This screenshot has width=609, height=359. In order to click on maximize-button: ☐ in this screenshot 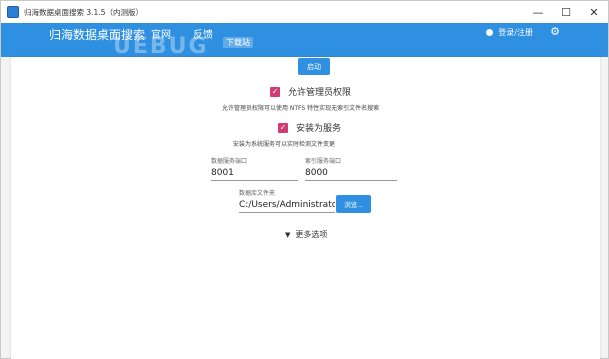, I will do `click(566, 12)`.